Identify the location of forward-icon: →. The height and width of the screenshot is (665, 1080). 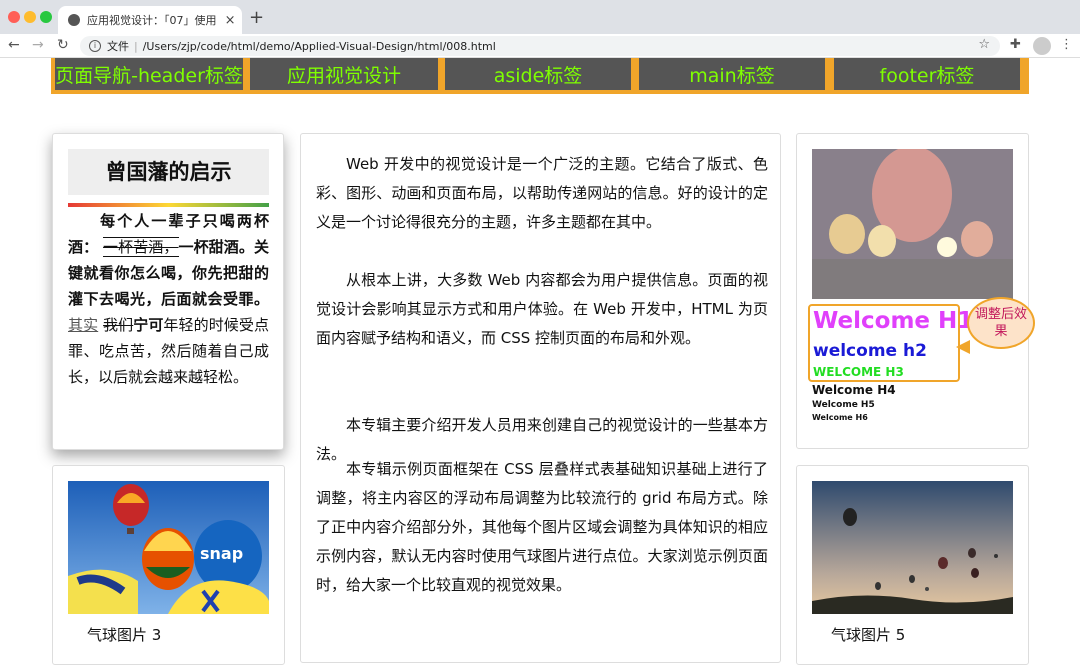
(38, 45).